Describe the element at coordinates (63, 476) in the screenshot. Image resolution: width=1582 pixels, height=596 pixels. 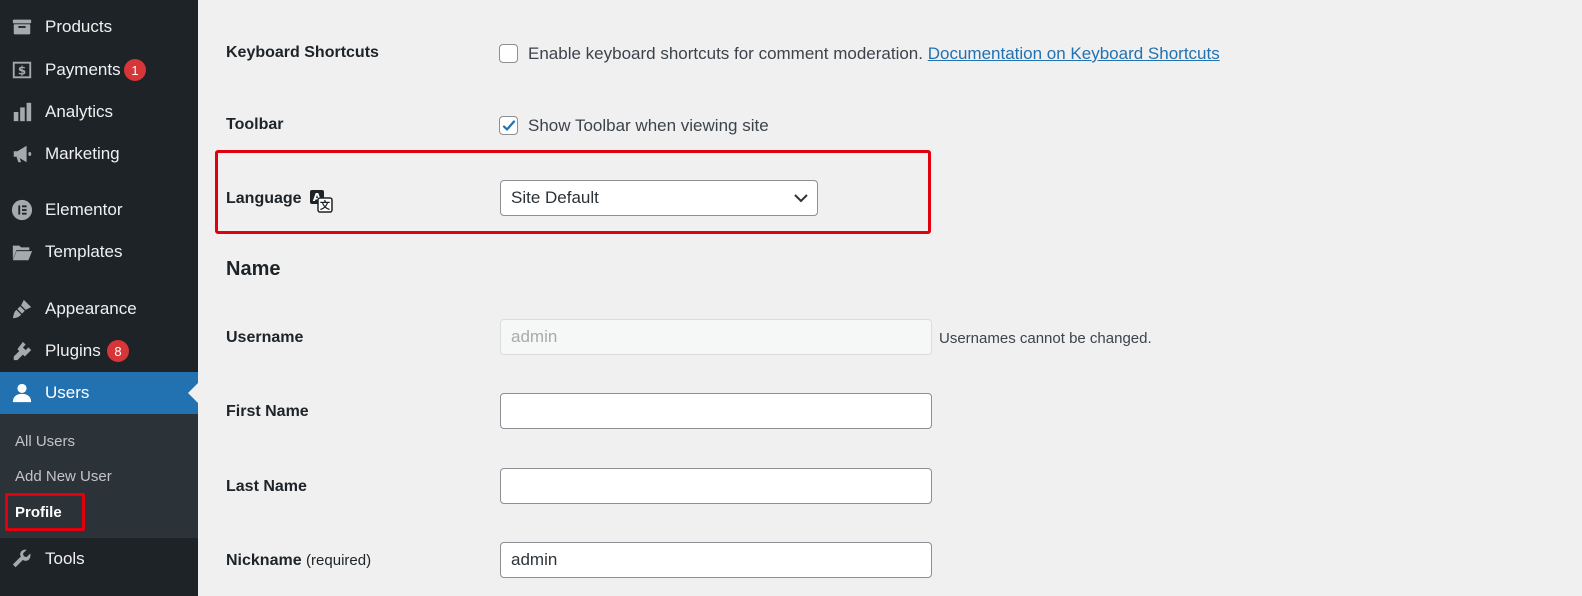
I see `submenu-add-new-user: Add New User` at that location.